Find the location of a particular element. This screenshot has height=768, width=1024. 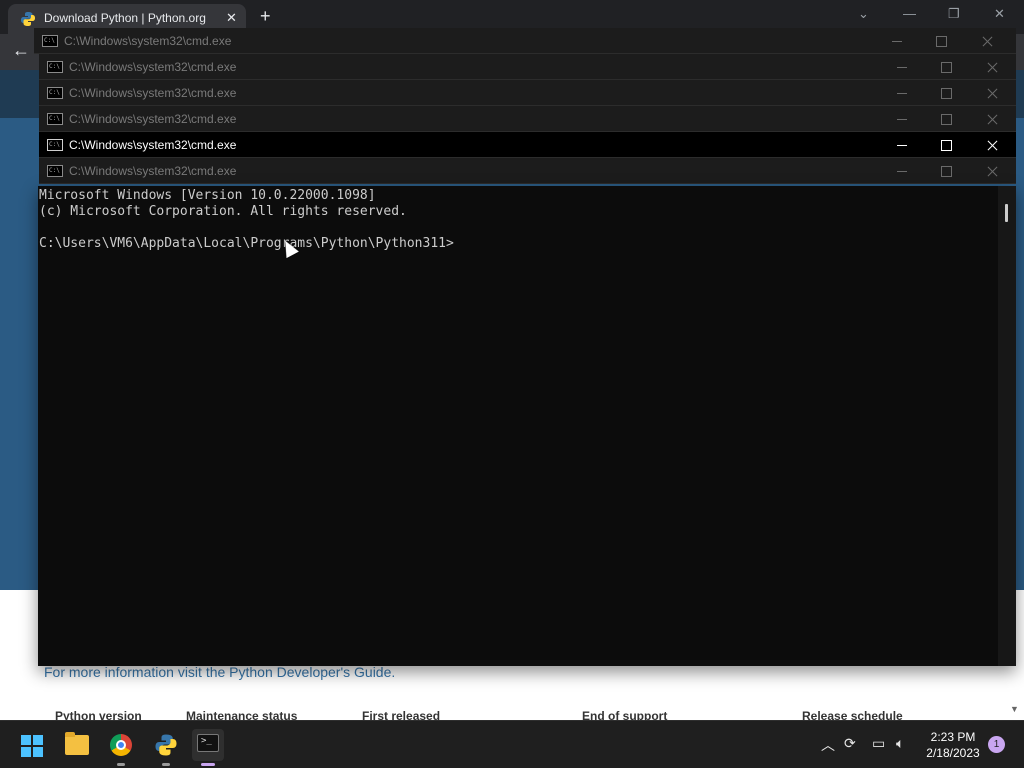

chevron-up-icon: ︿ is located at coordinates (828, 745).